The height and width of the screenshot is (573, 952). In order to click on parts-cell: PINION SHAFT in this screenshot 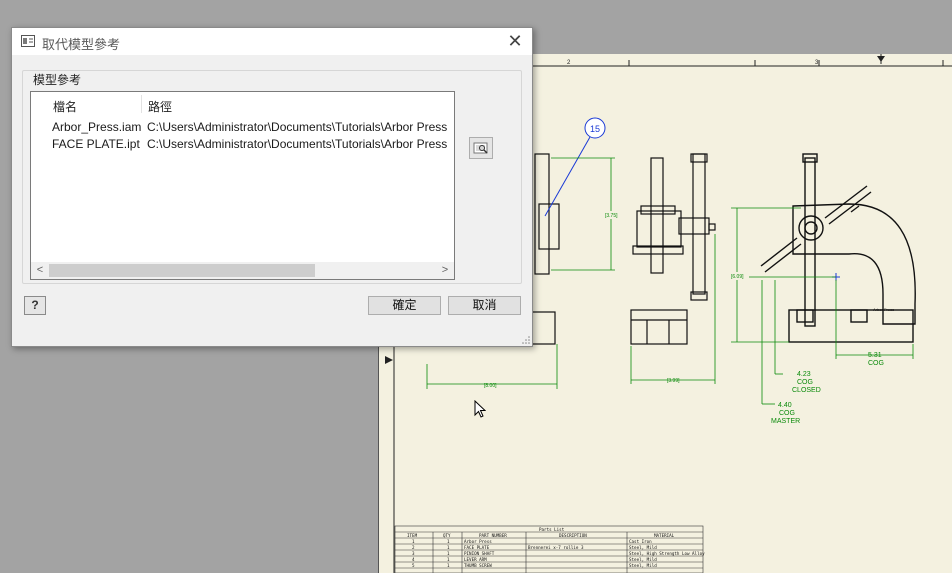, I will do `click(479, 553)`.